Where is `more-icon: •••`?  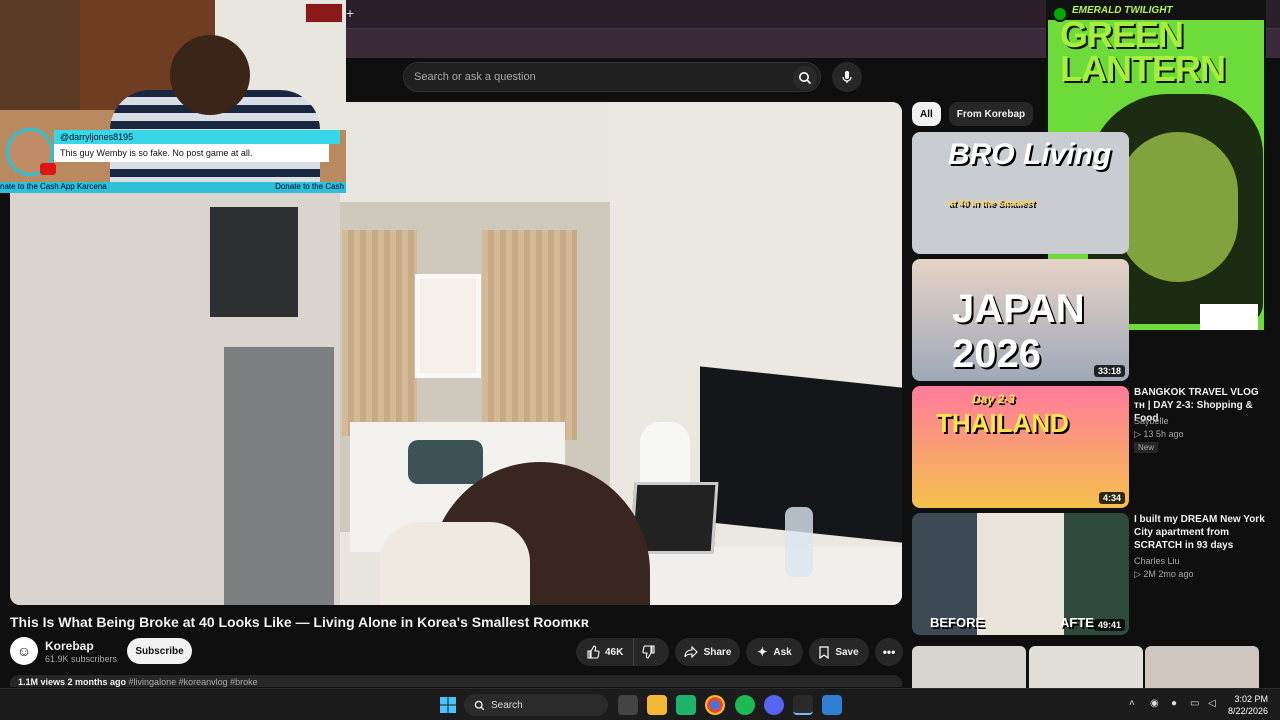
more-icon: ••• is located at coordinates (889, 652).